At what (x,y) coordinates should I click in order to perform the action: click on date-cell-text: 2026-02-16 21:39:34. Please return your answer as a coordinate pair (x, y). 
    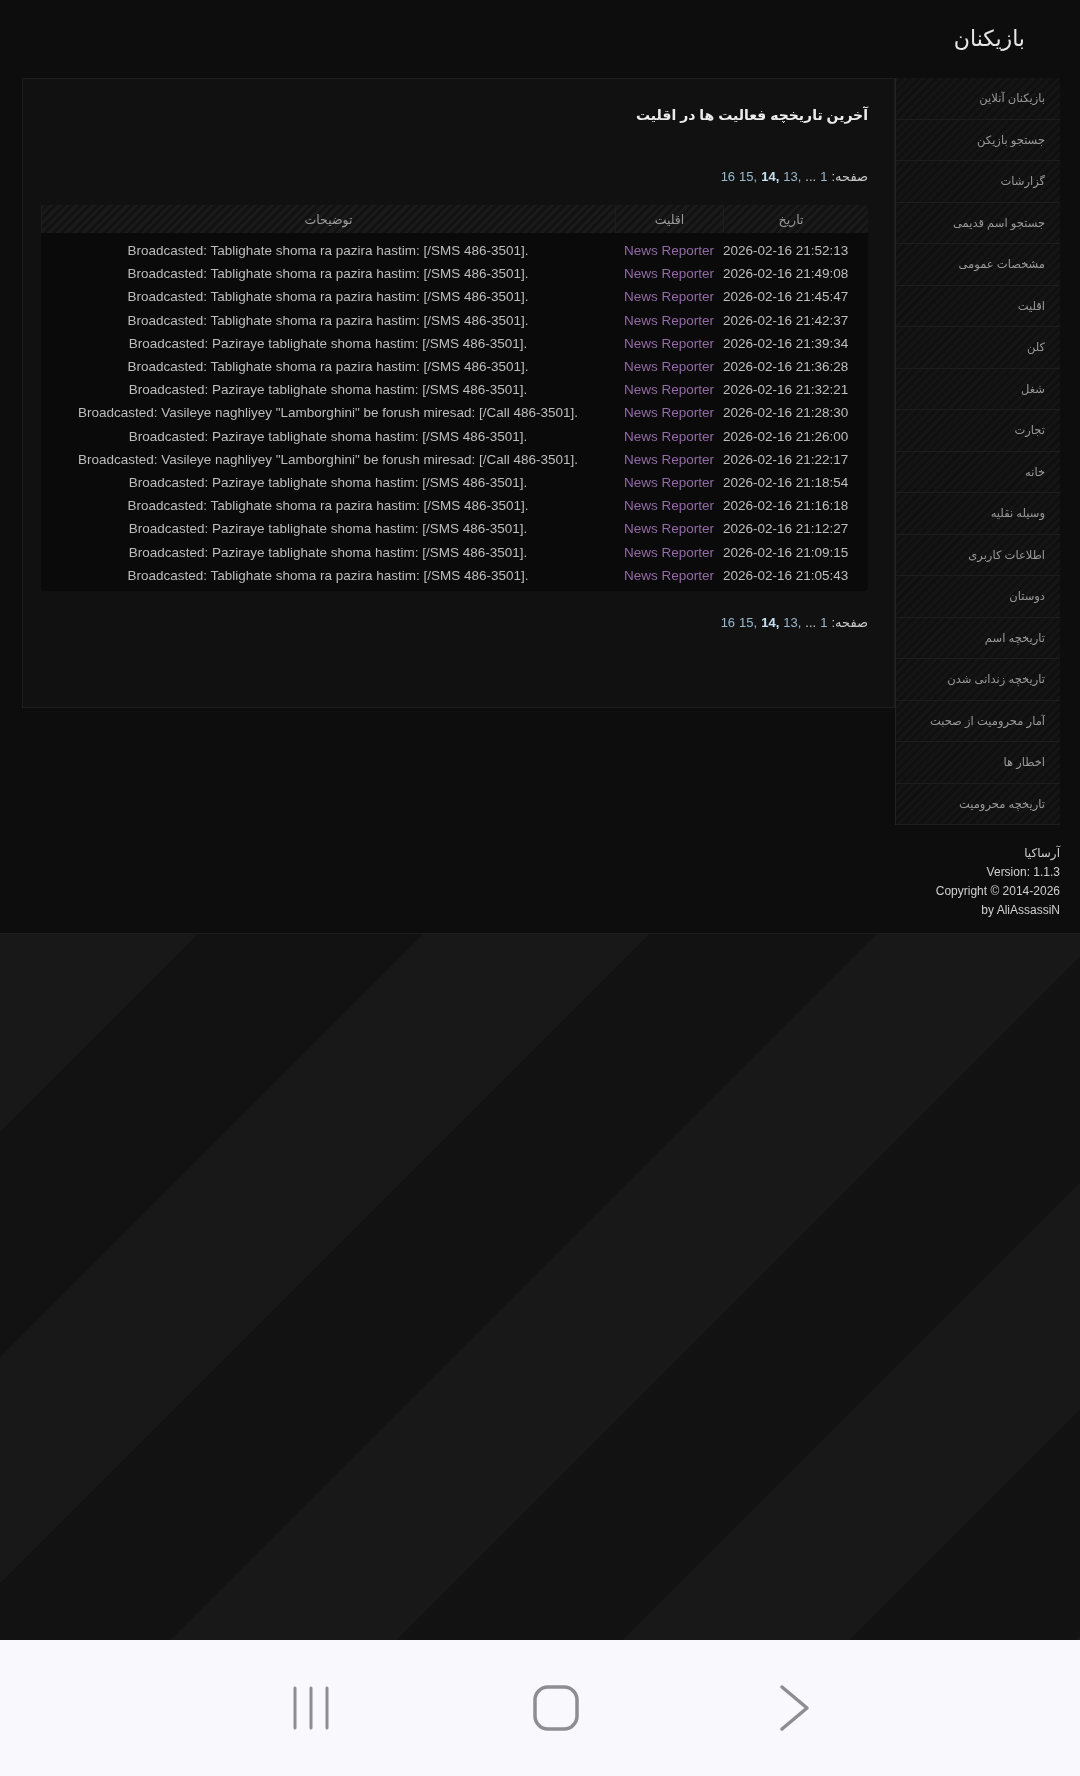
    Looking at the image, I should click on (786, 343).